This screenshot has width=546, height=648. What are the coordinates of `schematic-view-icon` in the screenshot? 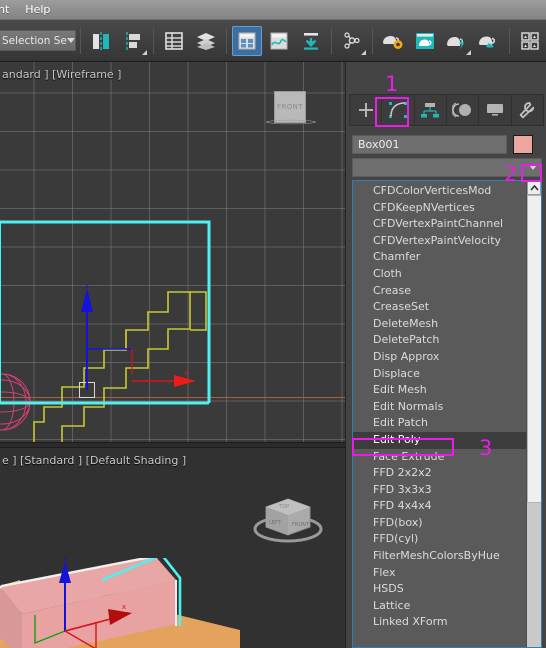 It's located at (279, 41).